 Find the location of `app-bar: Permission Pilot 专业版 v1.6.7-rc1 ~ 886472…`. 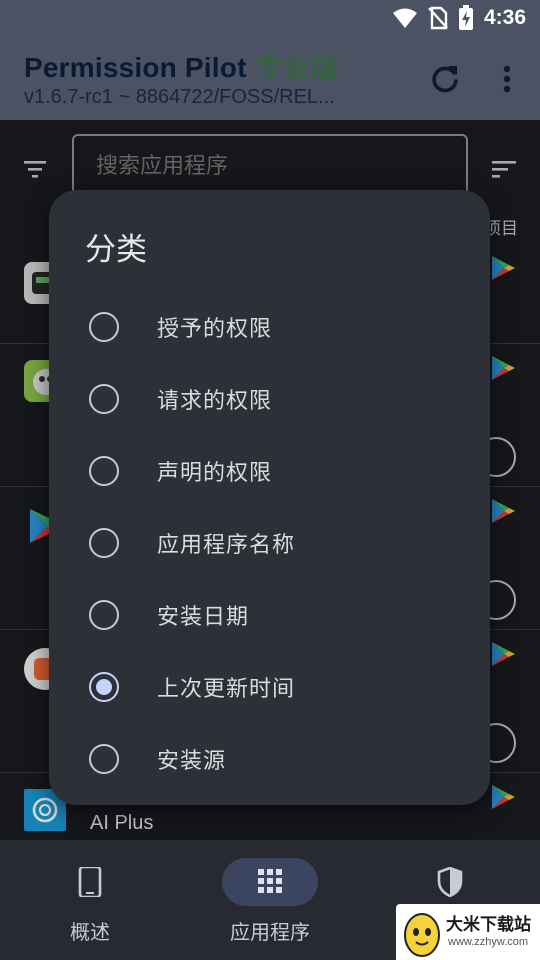

app-bar: Permission Pilot 专业版 v1.6.7-rc1 ~ 886472… is located at coordinates (270, 78).